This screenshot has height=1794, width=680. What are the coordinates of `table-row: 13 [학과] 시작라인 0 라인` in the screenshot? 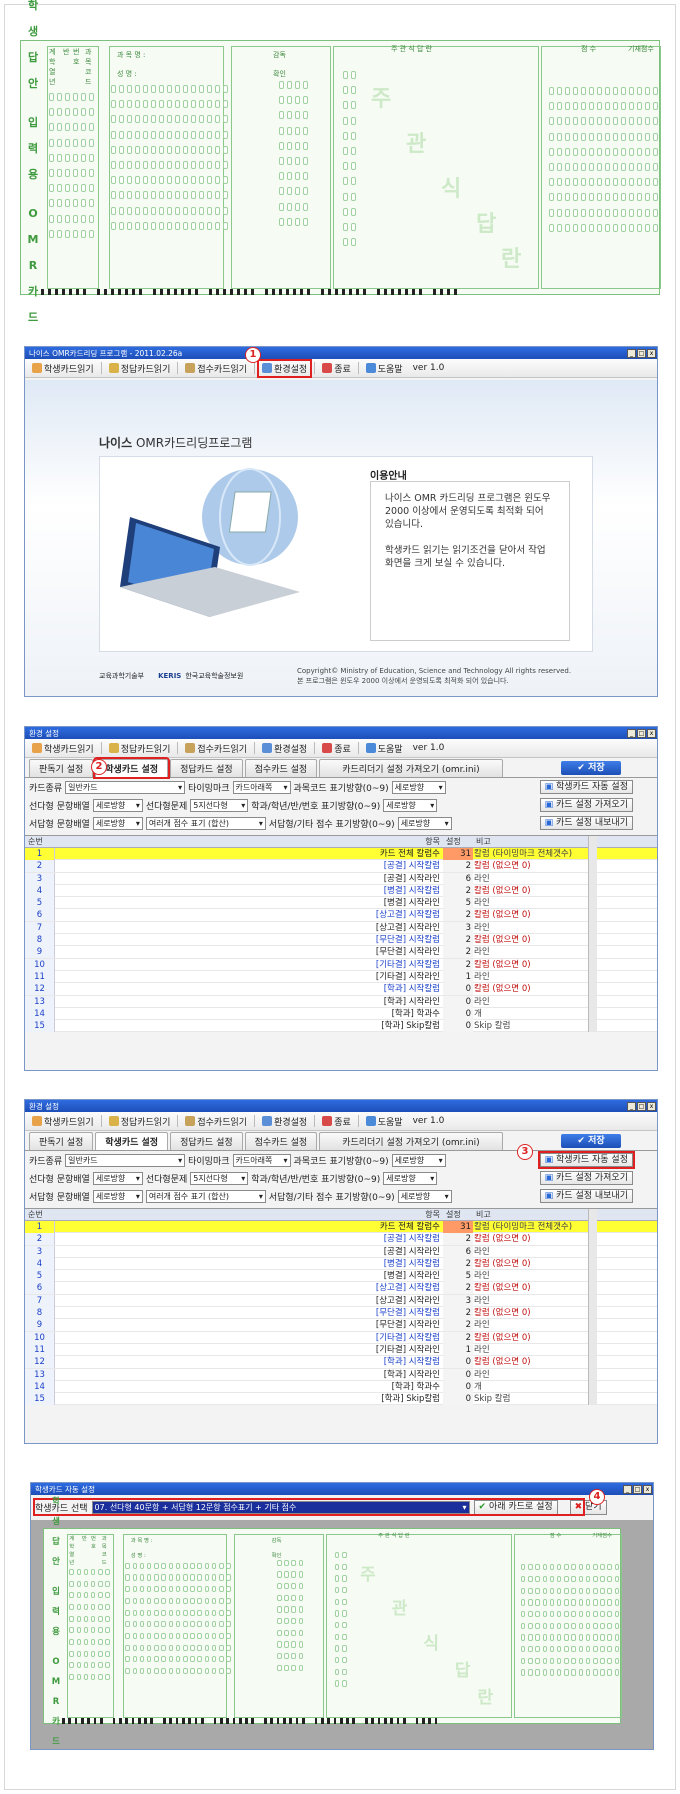 It's located at (341, 1374).